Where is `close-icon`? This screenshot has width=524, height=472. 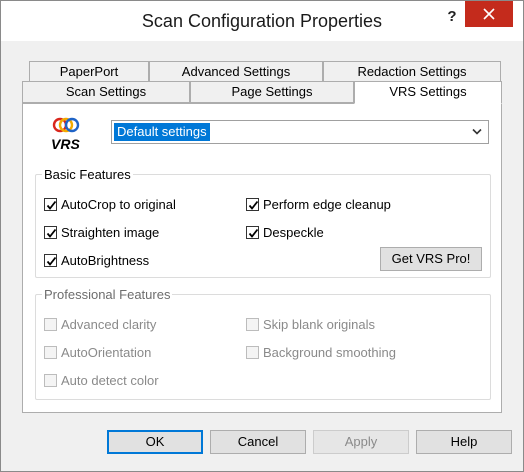
close-icon is located at coordinates (489, 14).